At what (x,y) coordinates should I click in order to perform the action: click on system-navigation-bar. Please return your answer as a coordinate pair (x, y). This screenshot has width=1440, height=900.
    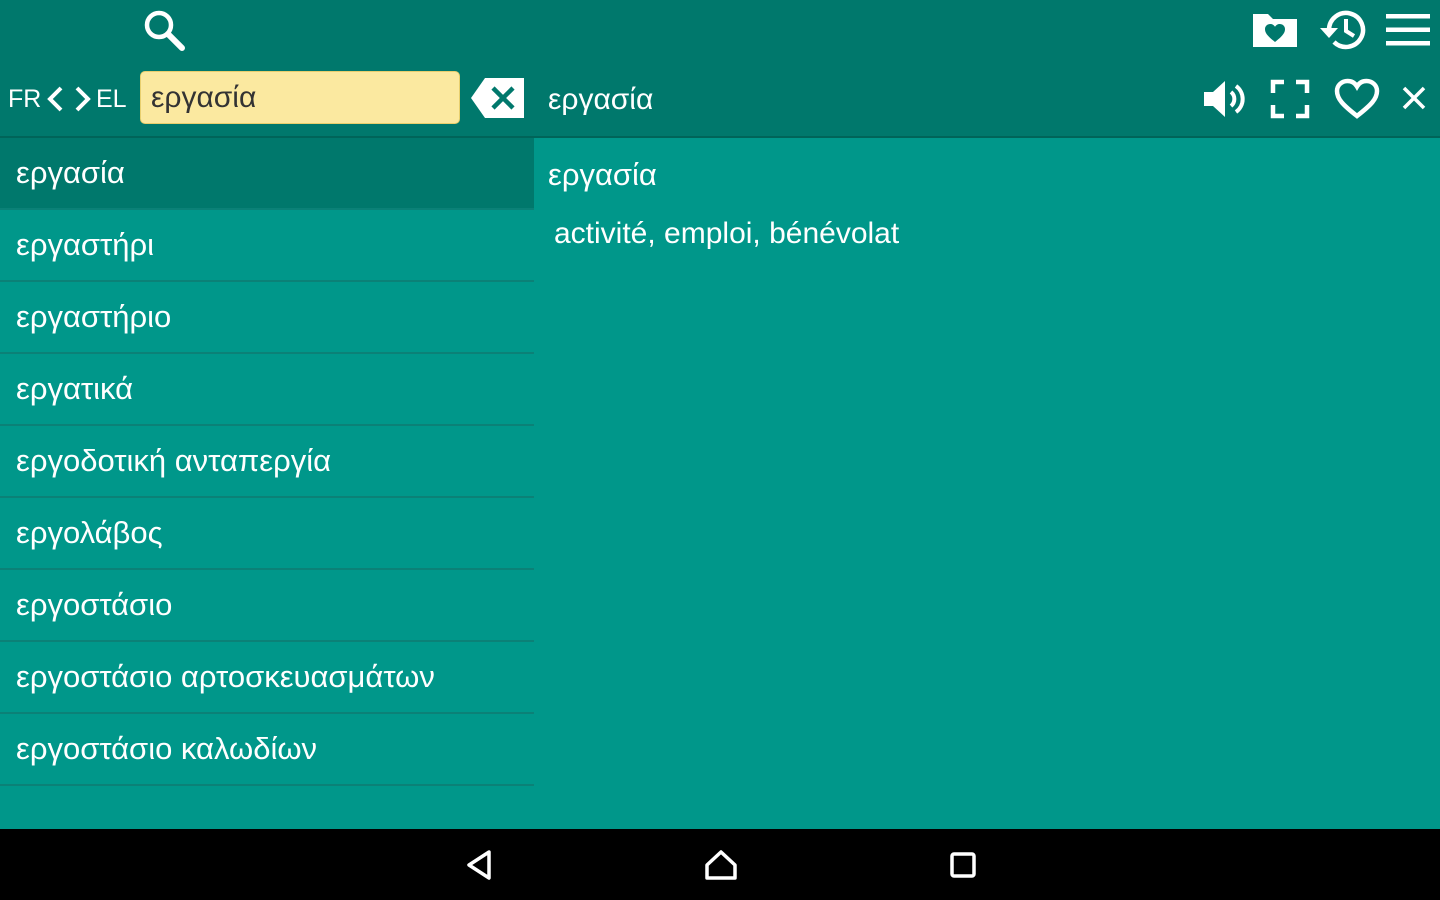
    Looking at the image, I should click on (720, 864).